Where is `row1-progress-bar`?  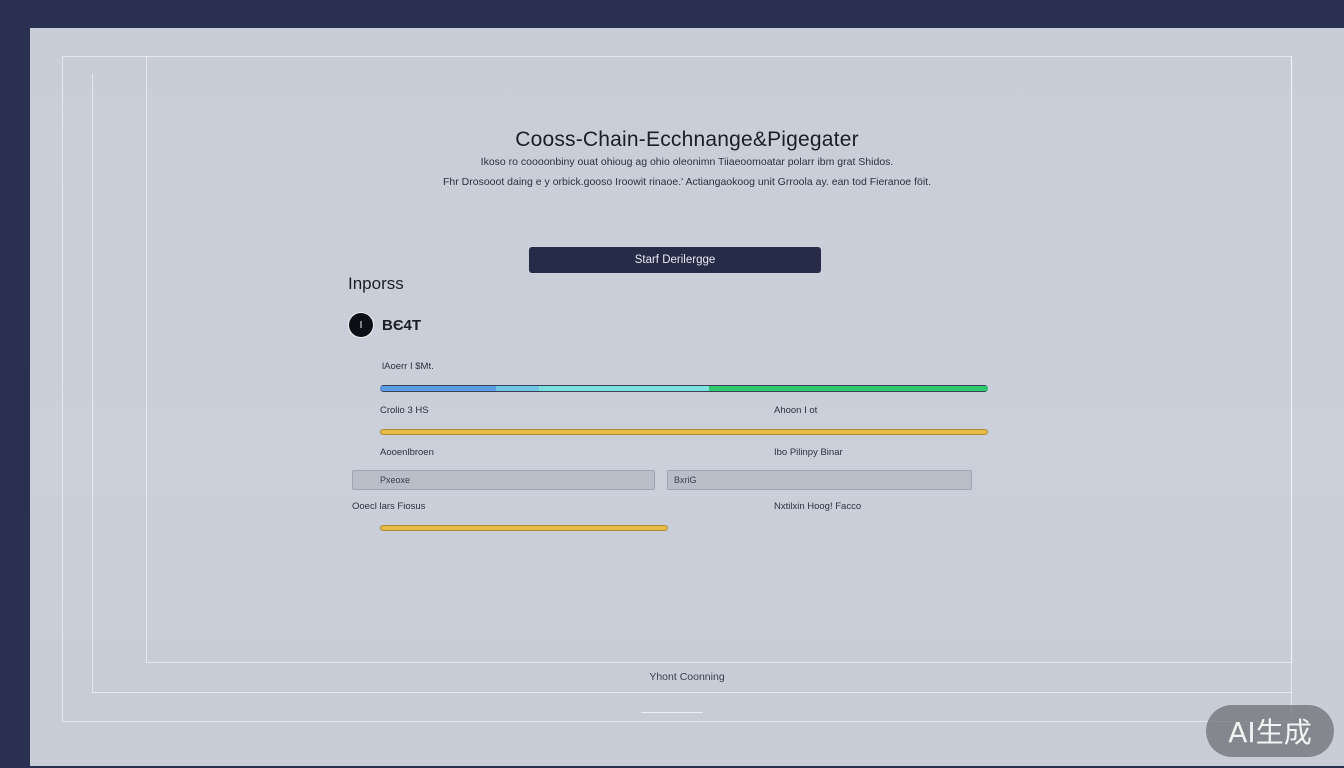 row1-progress-bar is located at coordinates (684, 432).